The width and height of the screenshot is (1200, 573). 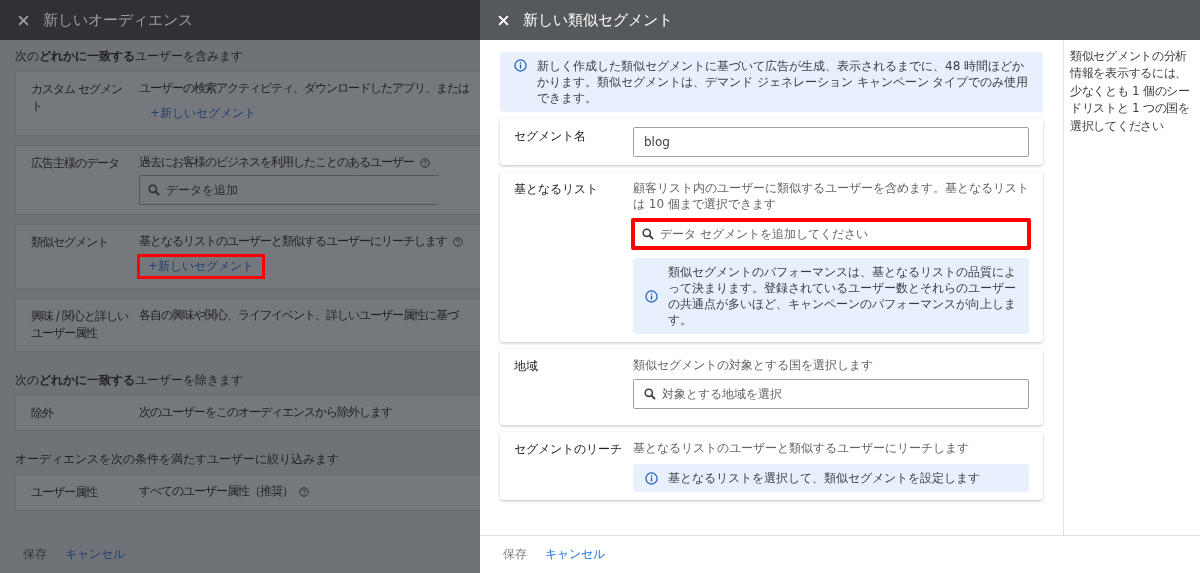 What do you see at coordinates (1131, 287) in the screenshot?
I see `side-note: 類似セグメントの分析情報を表示するには、少なくとも 1 個のシードリストと 1 つの国を選択してください` at bounding box center [1131, 287].